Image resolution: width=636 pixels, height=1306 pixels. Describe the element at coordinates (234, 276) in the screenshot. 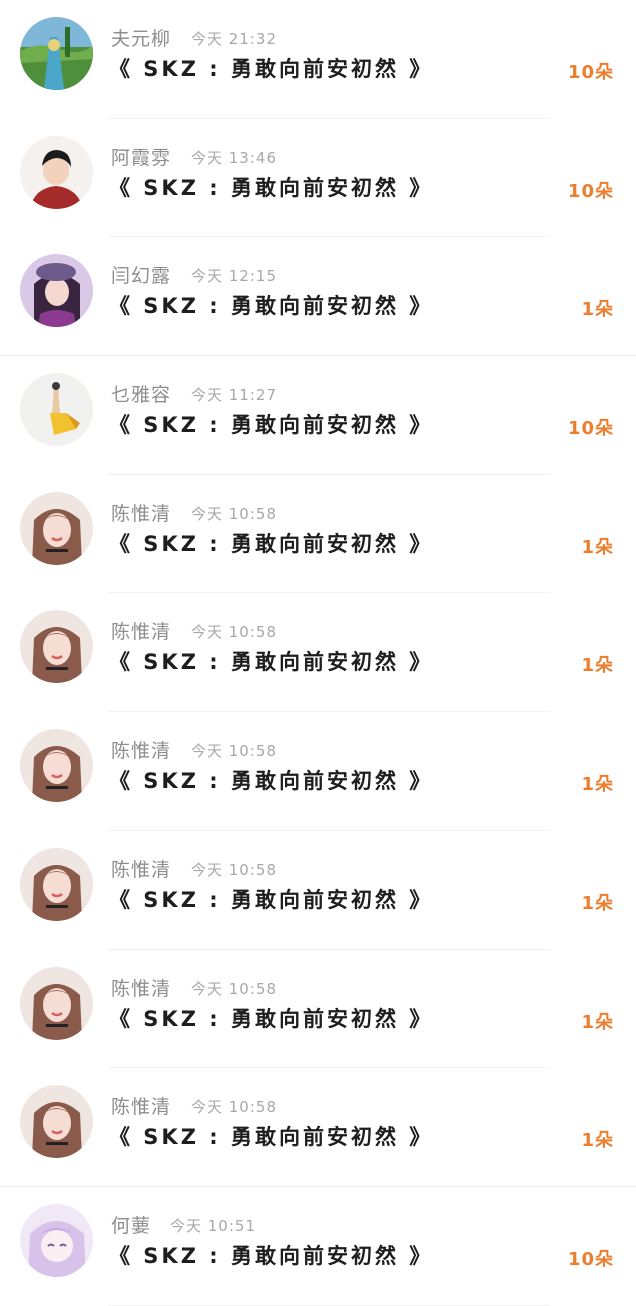

I see `gift-time: 今天 12:15` at that location.